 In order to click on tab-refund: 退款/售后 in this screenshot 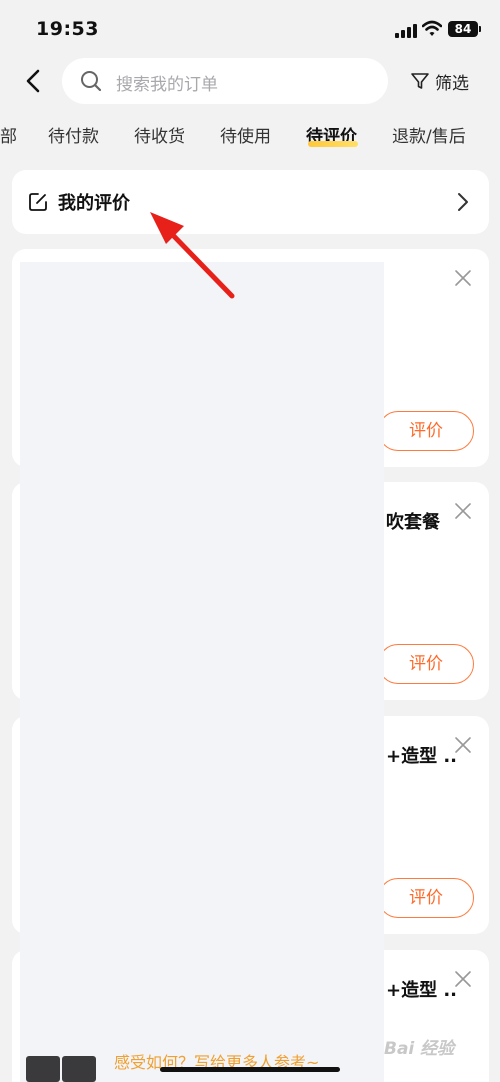, I will do `click(429, 134)`.